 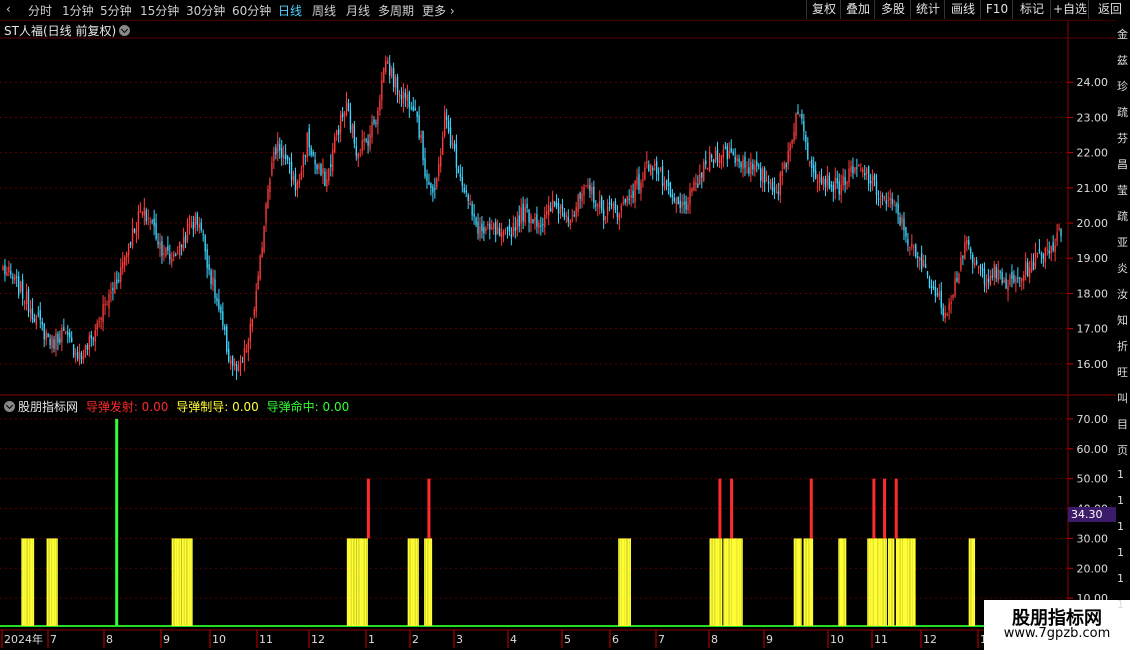 I want to click on x-tick-label: 10, so click(x=219, y=639).